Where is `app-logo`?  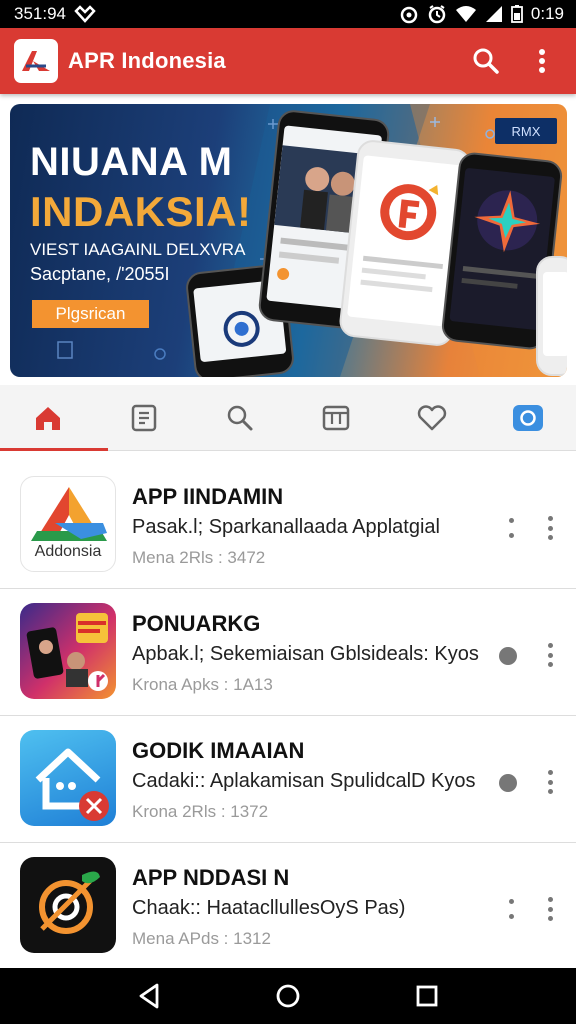 app-logo is located at coordinates (36, 61).